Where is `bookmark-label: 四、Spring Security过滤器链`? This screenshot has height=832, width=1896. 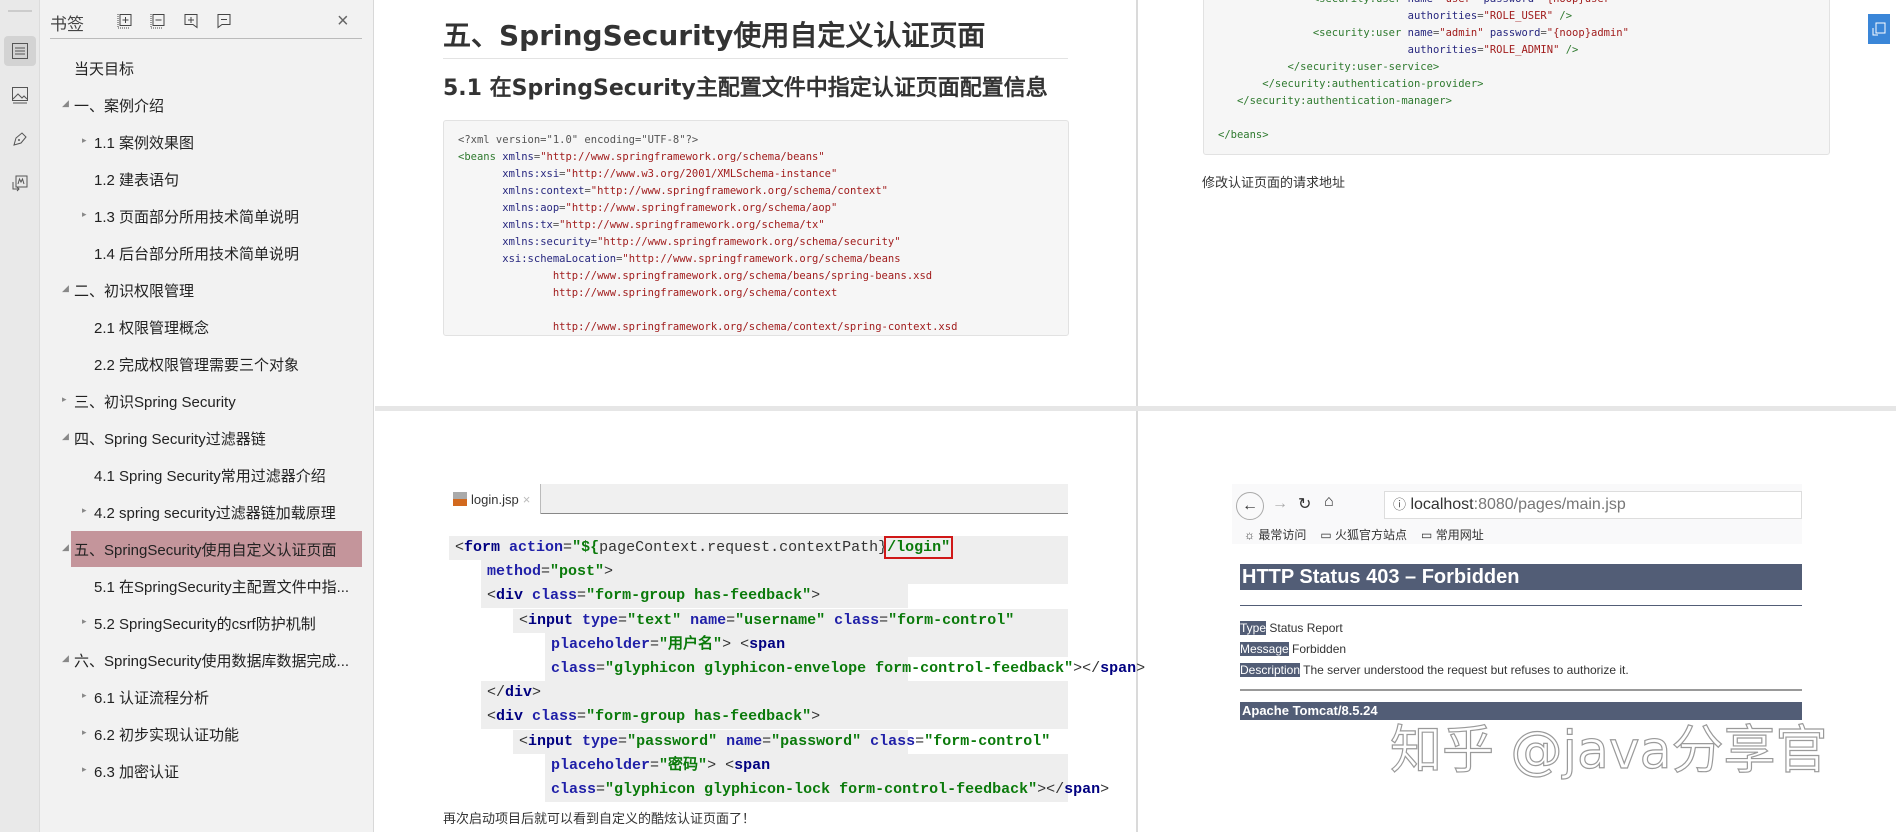 bookmark-label: 四、Spring Security过滤器链 is located at coordinates (170, 439).